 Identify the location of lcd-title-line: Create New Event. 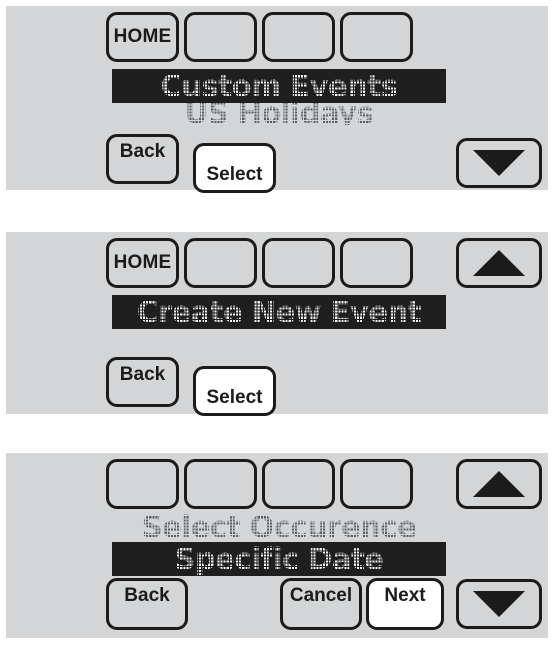
(279, 312).